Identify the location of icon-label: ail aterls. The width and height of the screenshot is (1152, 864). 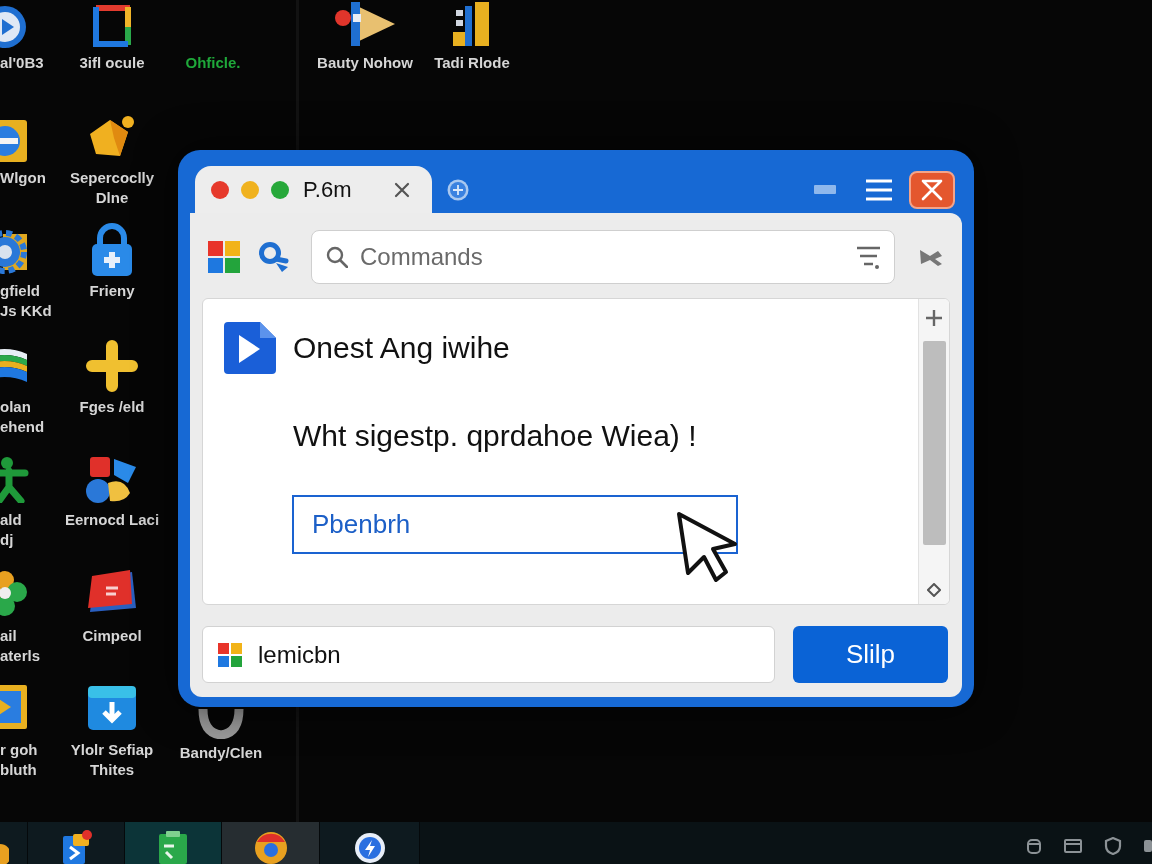
(20, 646).